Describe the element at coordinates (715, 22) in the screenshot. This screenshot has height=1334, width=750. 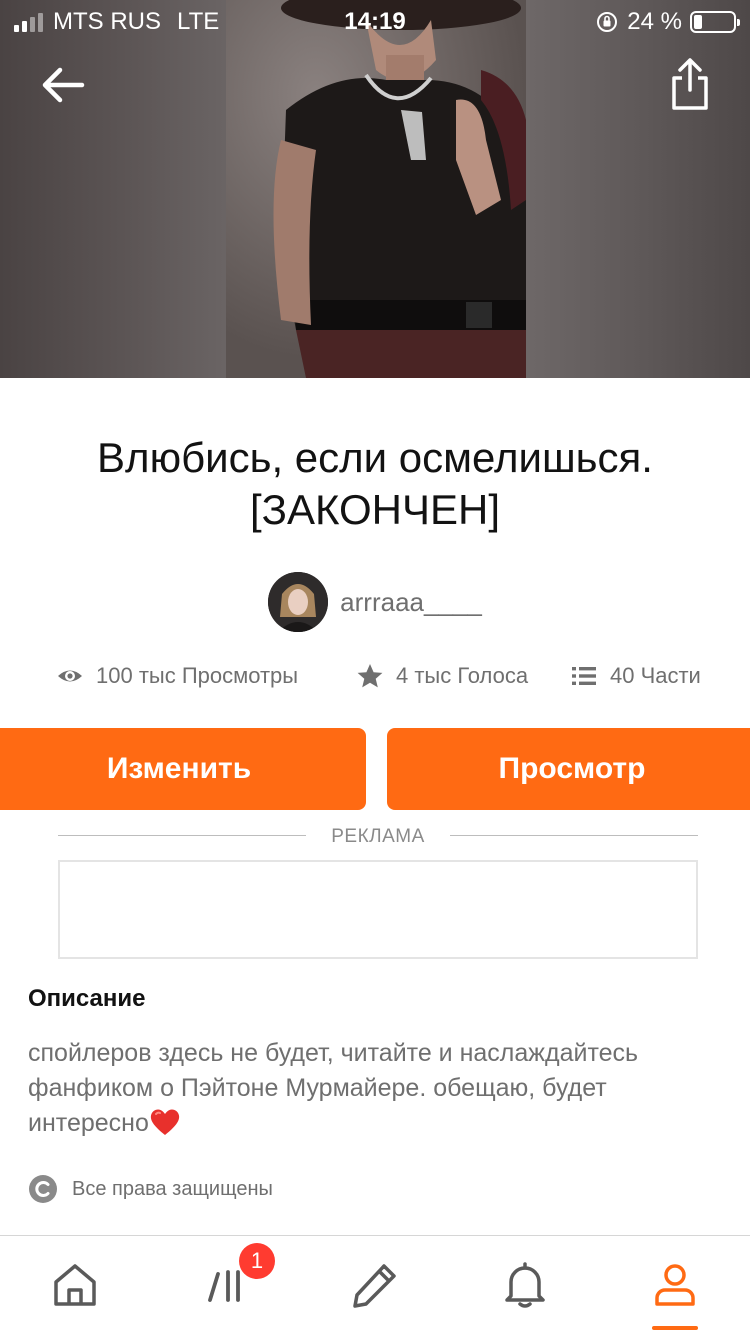
I see `battery-icon` at that location.